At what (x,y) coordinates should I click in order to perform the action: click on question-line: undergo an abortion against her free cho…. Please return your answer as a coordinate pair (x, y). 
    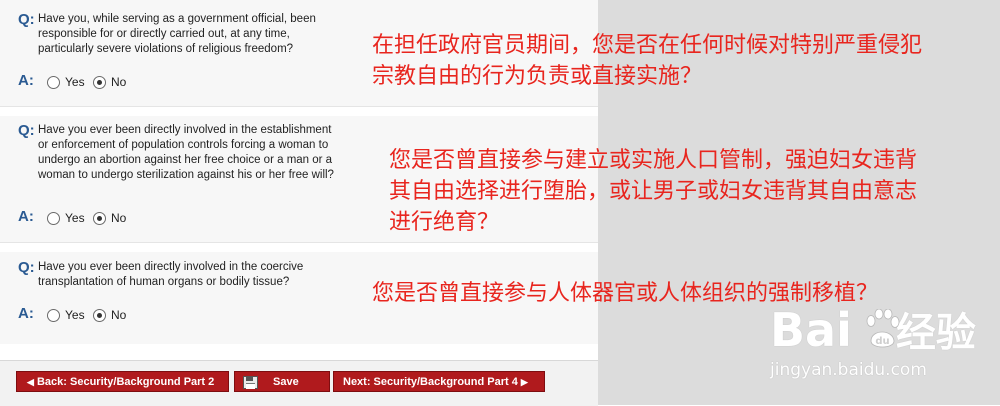
    Looking at the image, I should click on (185, 160).